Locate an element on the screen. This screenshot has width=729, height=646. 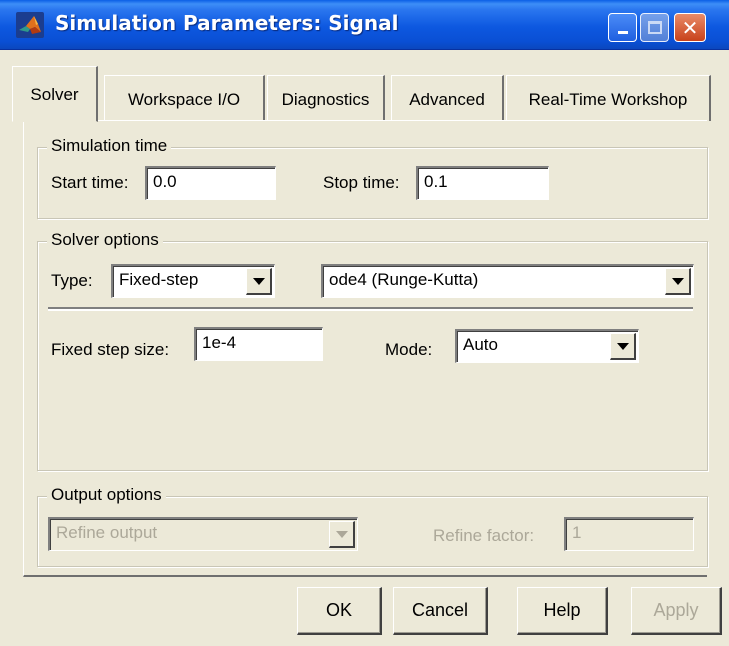
maximize-button is located at coordinates (654, 27).